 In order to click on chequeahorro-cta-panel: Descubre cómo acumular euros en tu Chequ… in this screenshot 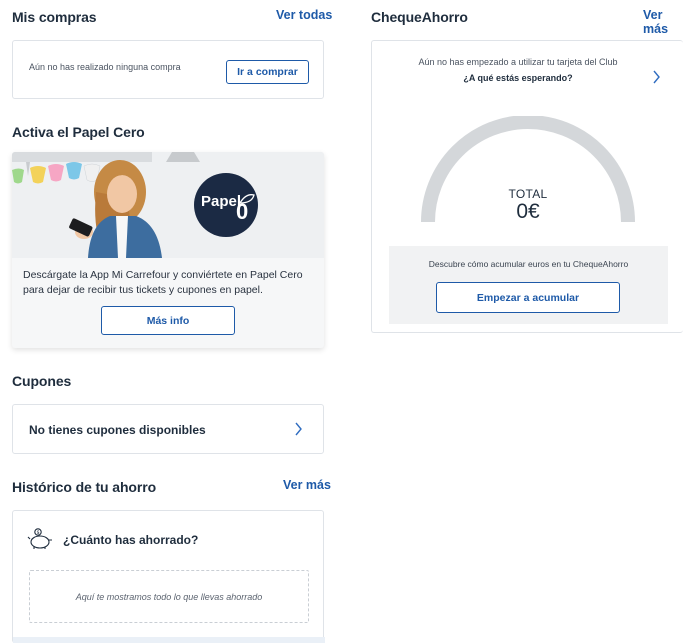, I will do `click(528, 285)`.